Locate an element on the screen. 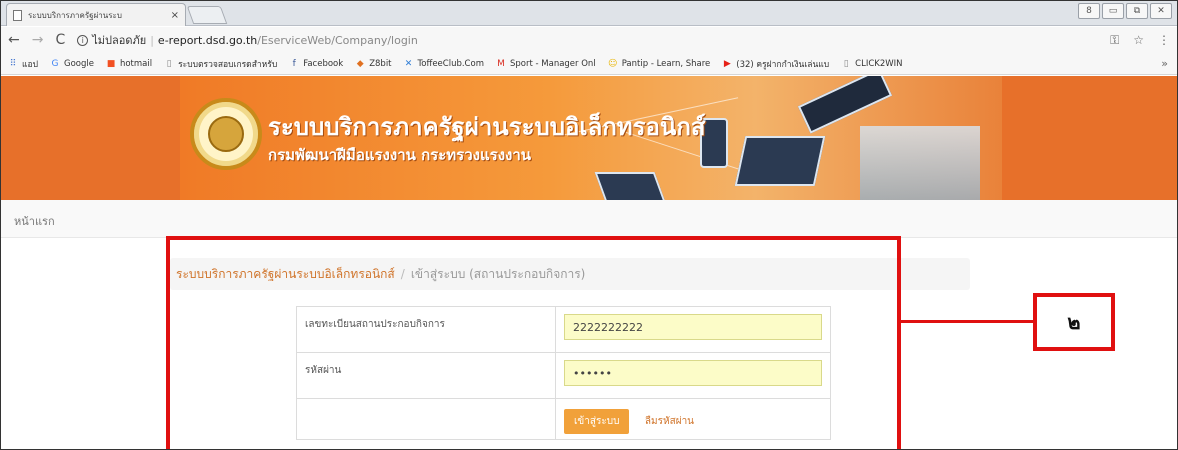  url-path: /EserviceWeb/Company/login is located at coordinates (337, 40).